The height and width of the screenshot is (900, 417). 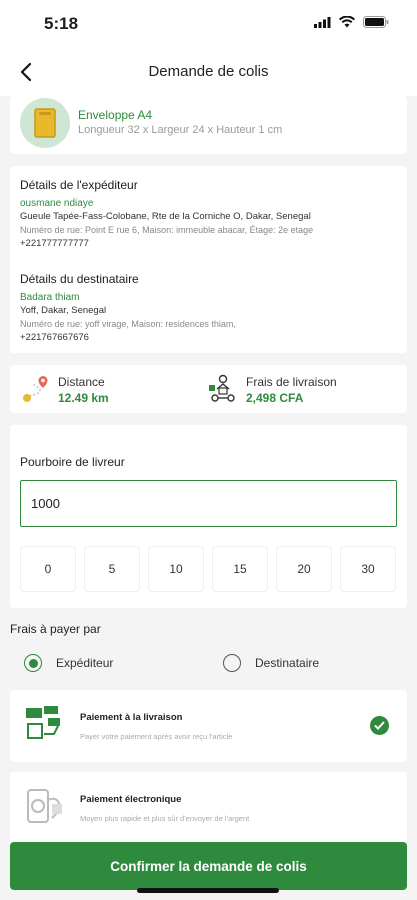 I want to click on status-bar: 5:18, so click(x=208, y=24).